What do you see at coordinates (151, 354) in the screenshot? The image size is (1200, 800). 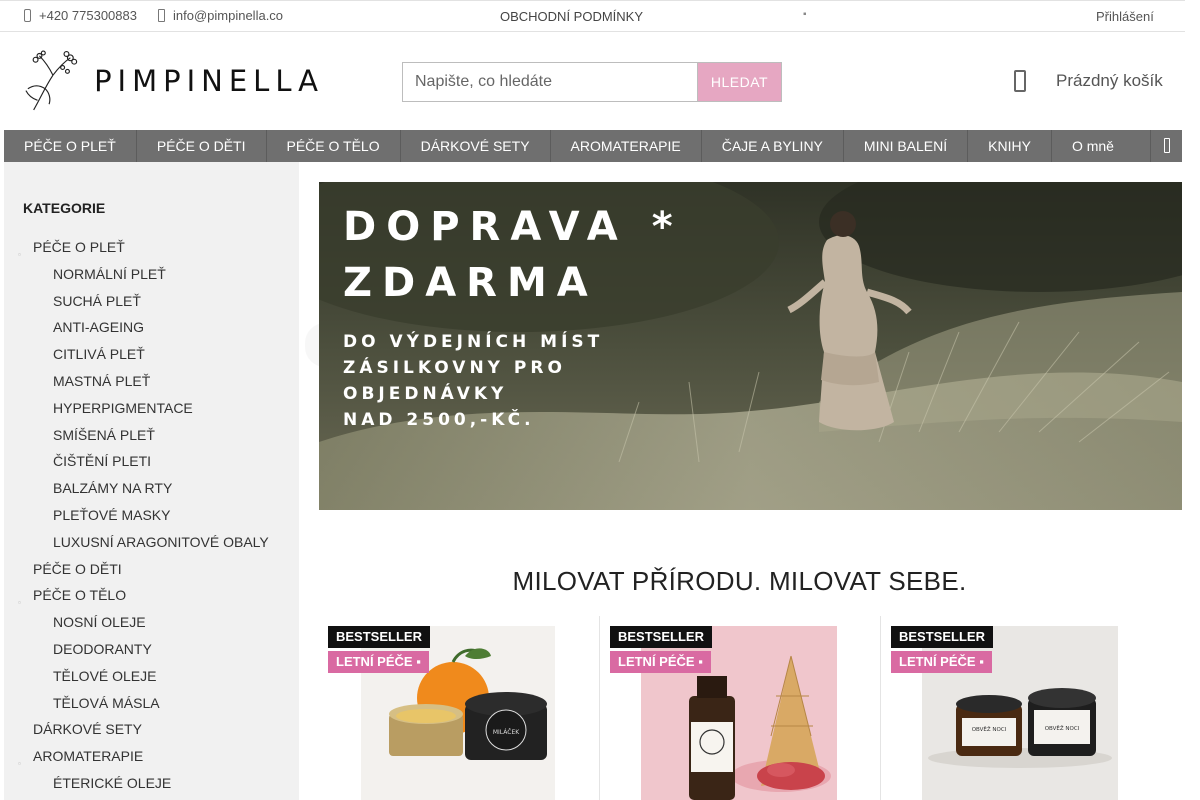 I see `subcategory-item: CITLIVÁ PLEŤ` at bounding box center [151, 354].